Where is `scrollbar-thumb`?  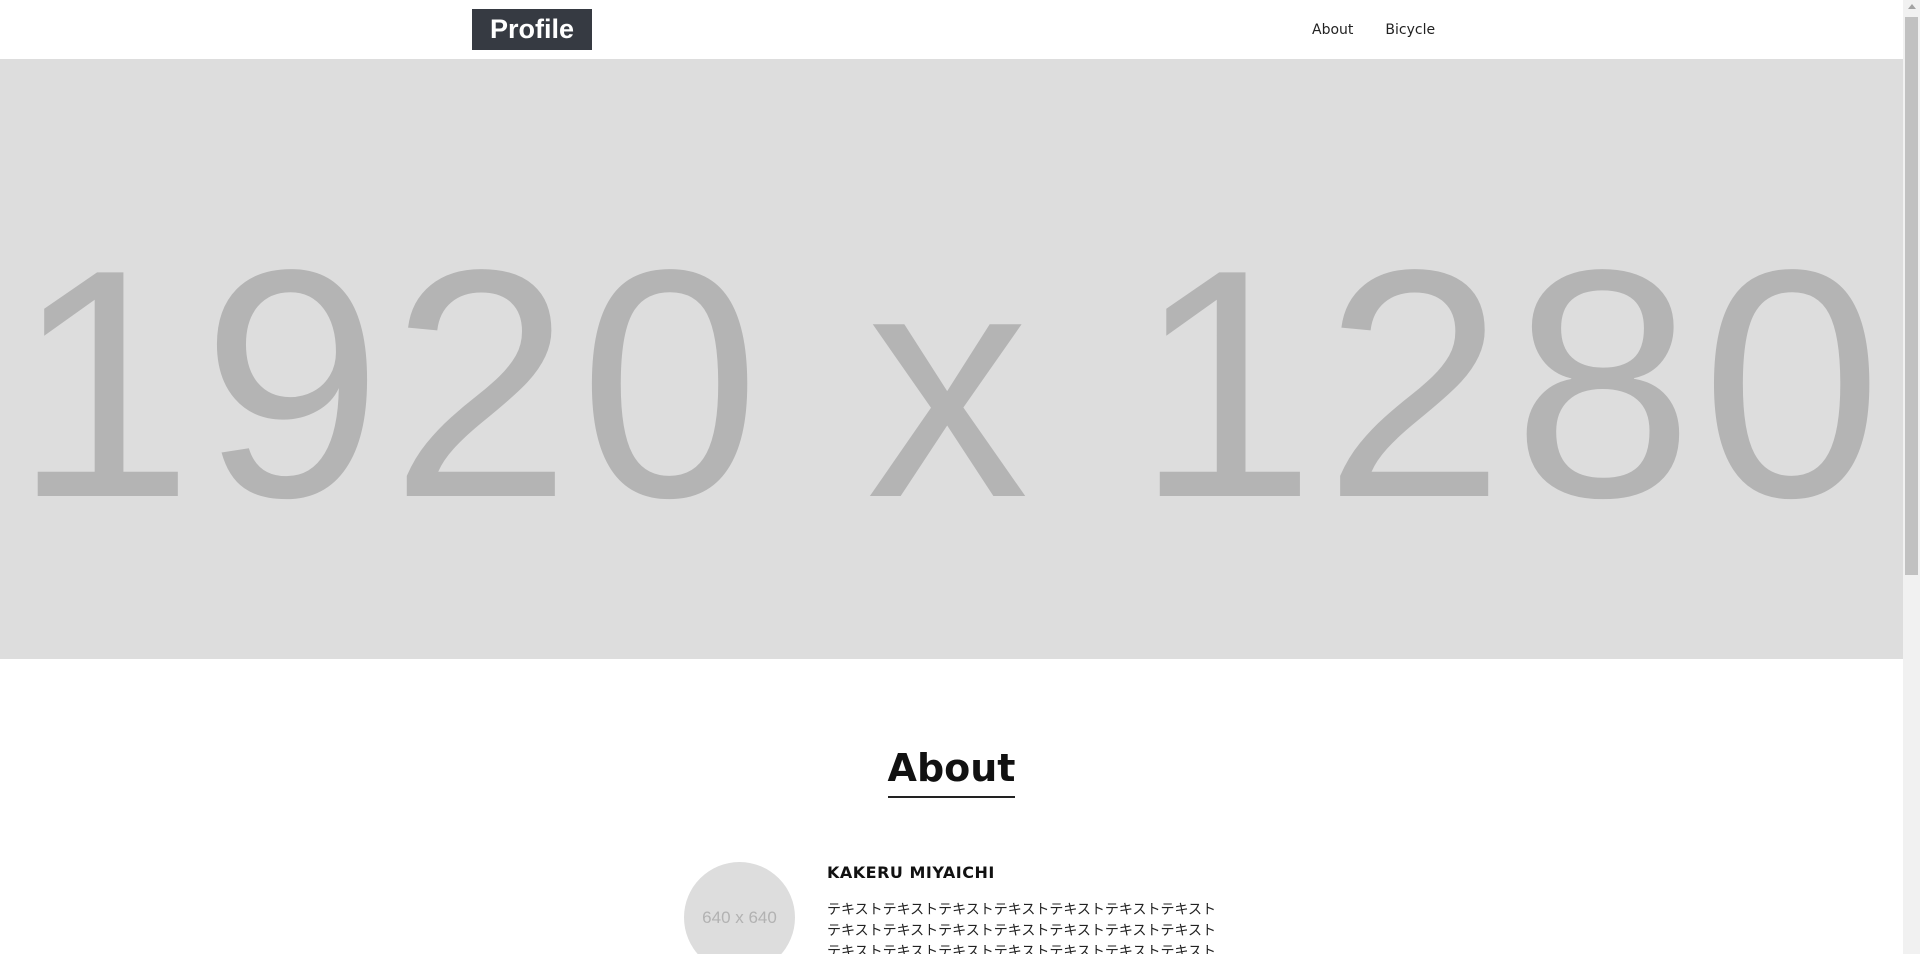
scrollbar-thumb is located at coordinates (1911, 296).